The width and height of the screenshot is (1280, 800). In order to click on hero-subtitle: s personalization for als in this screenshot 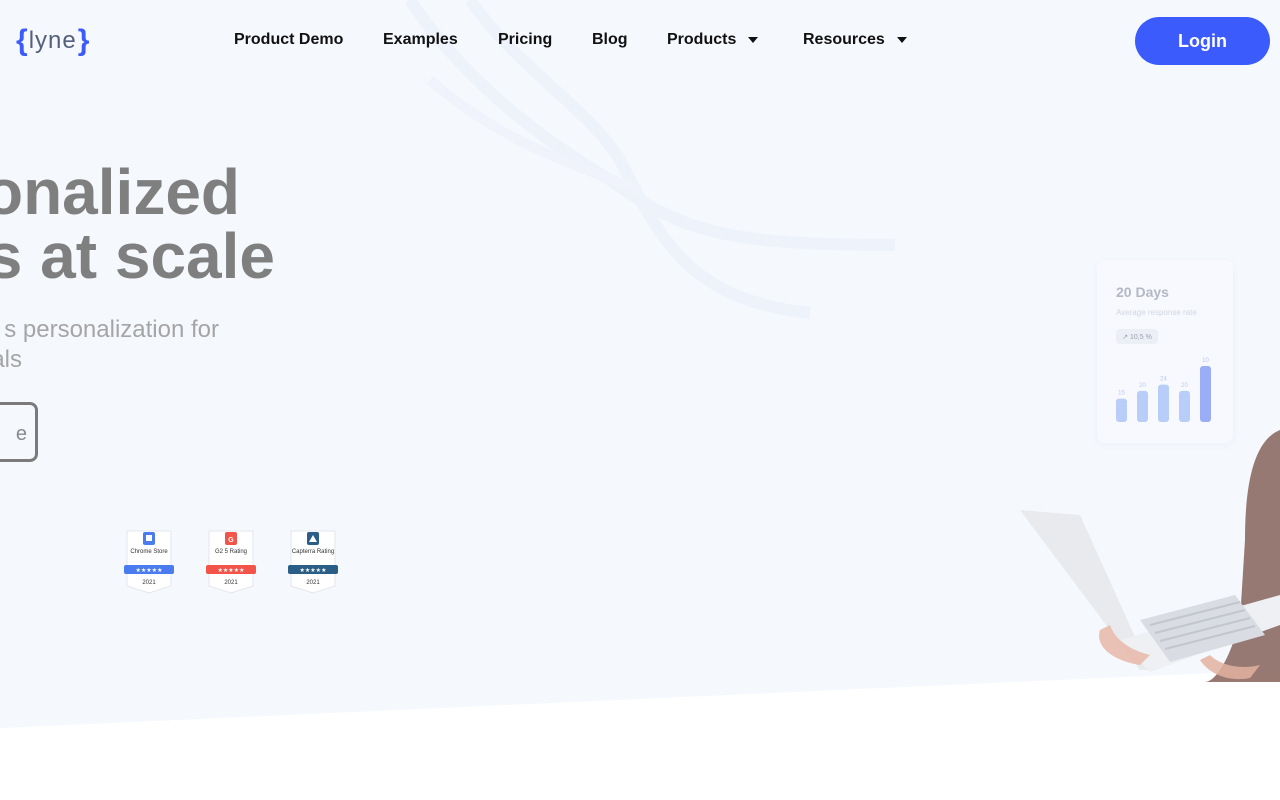, I will do `click(180, 348)`.